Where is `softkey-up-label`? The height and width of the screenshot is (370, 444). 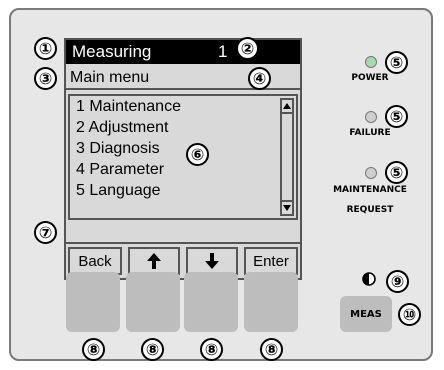 softkey-up-label is located at coordinates (154, 261).